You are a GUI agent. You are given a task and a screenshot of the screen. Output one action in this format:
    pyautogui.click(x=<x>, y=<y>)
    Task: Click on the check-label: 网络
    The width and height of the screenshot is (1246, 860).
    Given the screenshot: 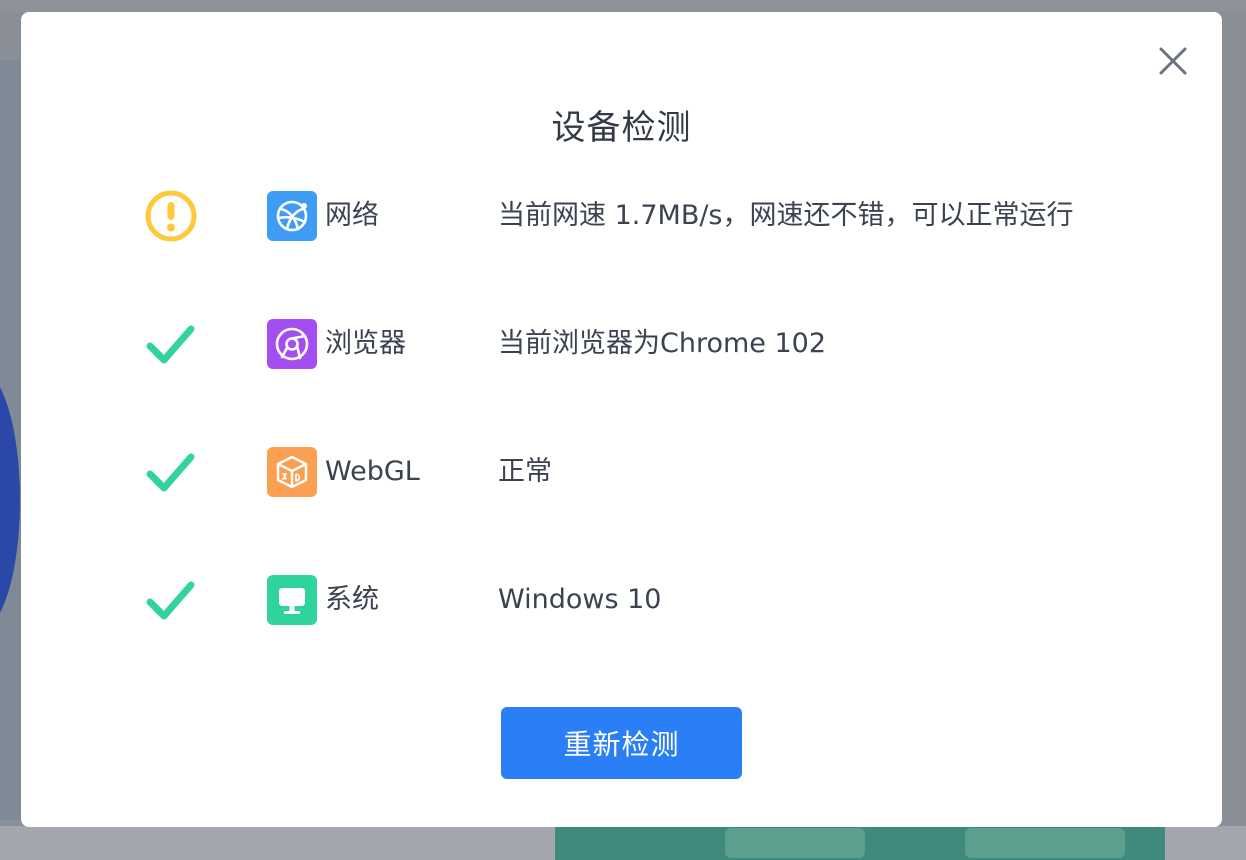 What is the action you would take?
    pyautogui.click(x=352, y=215)
    